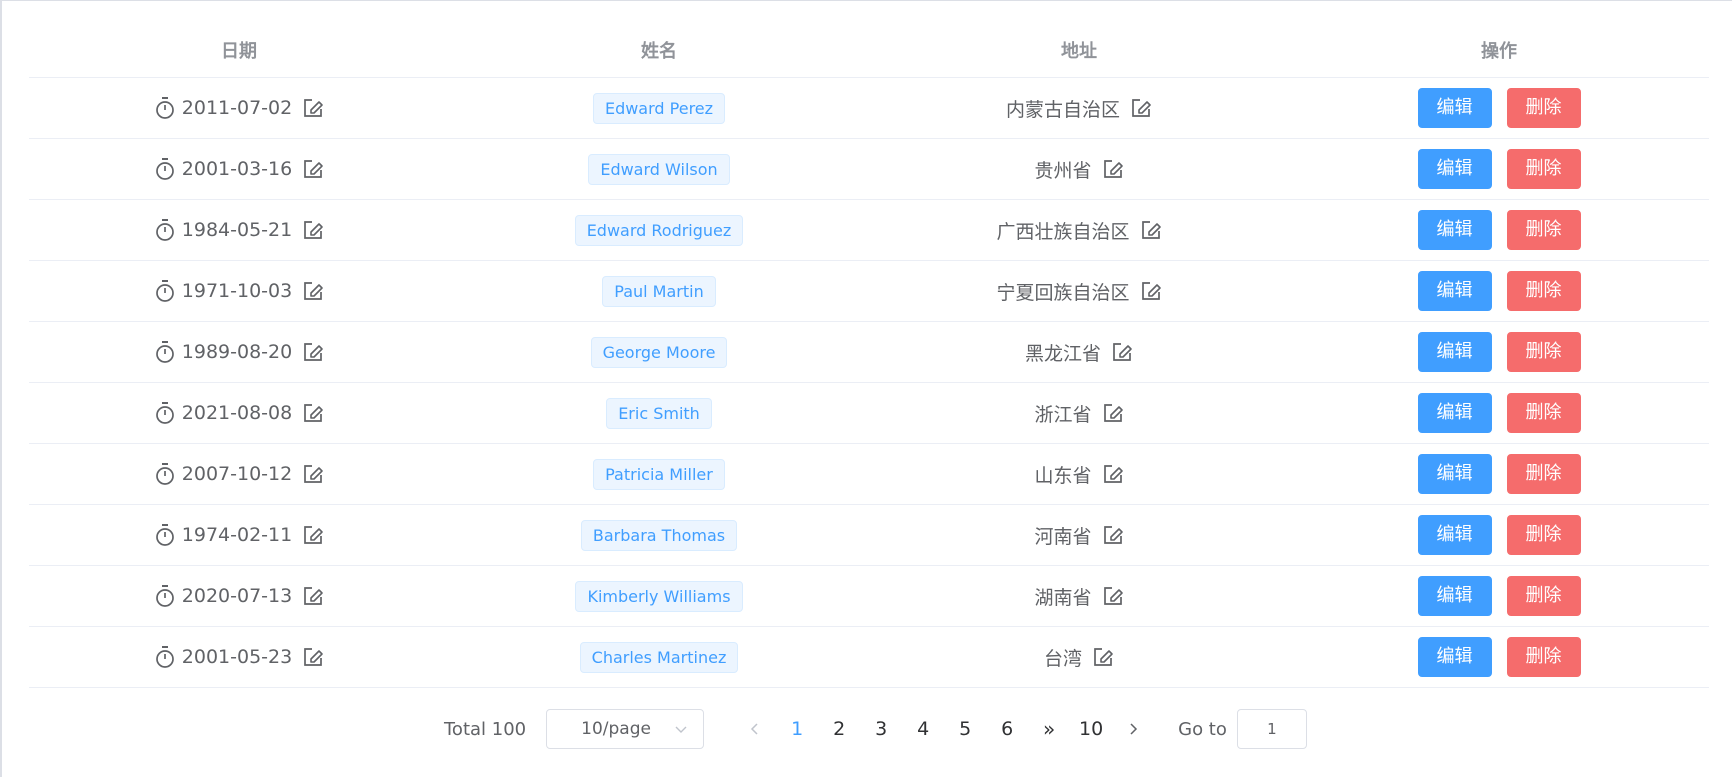  What do you see at coordinates (1079, 291) in the screenshot?
I see `address-cell: 宁夏回族自治区` at bounding box center [1079, 291].